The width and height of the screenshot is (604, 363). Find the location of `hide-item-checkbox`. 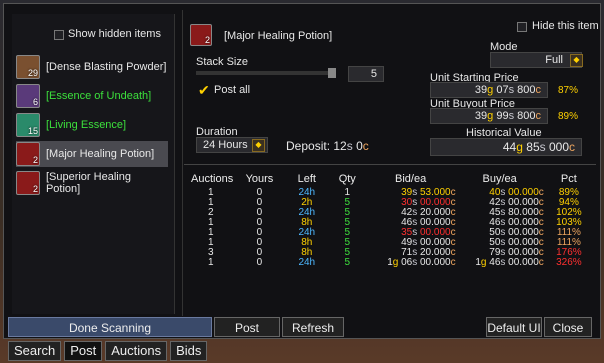

hide-item-checkbox is located at coordinates (522, 27).